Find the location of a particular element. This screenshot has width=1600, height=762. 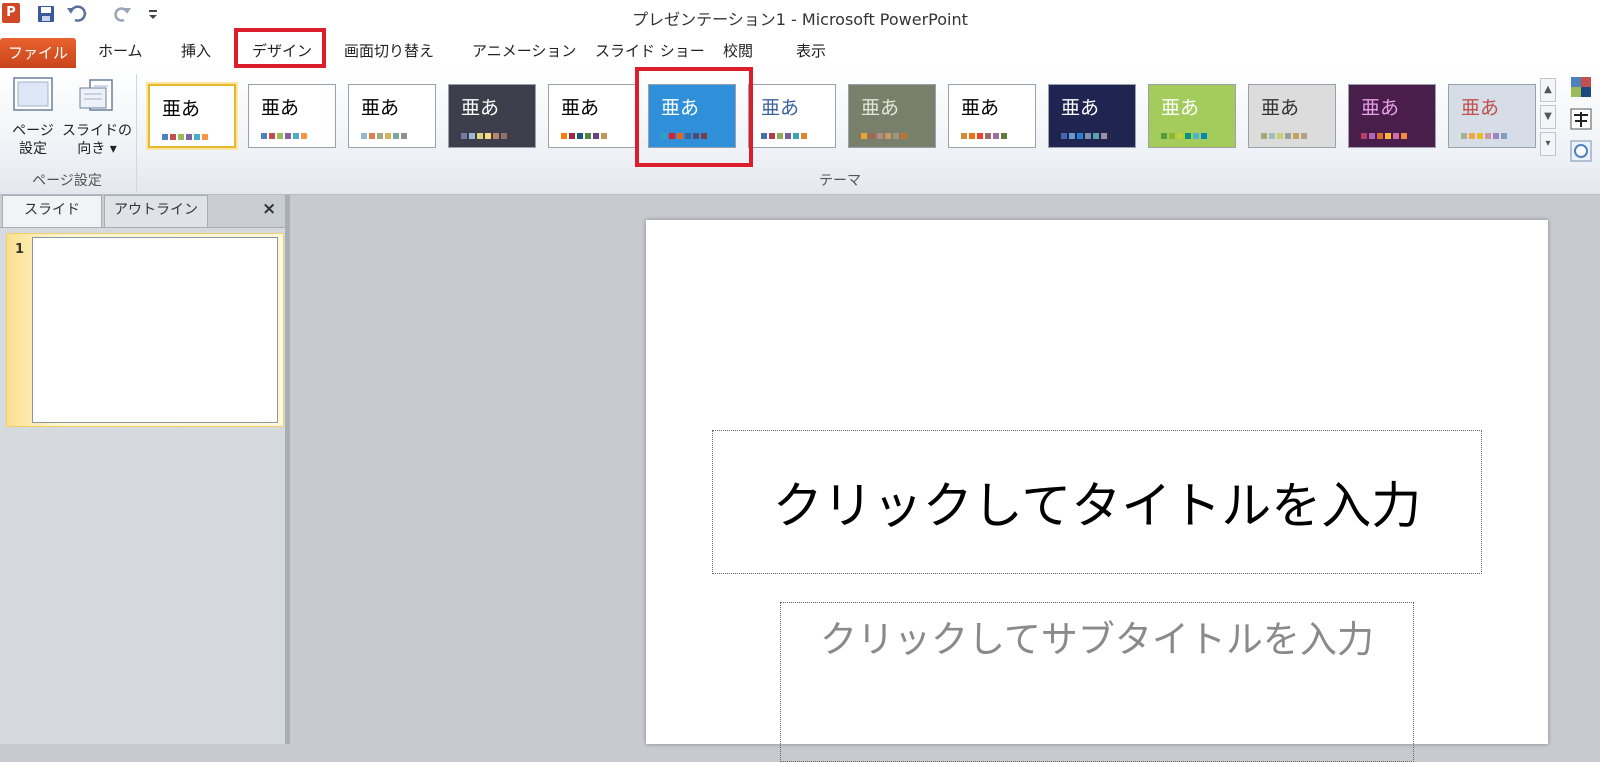

tab-animations: アニメーション is located at coordinates (524, 50).